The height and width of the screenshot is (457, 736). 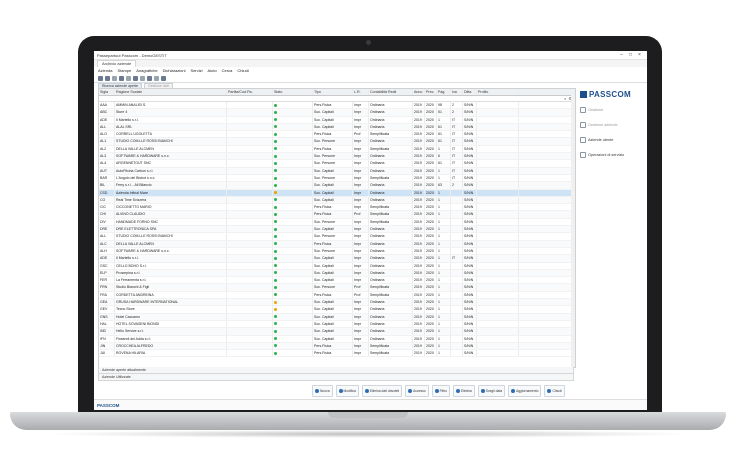 What do you see at coordinates (163, 78) in the screenshot?
I see `toolbar-help-icon` at bounding box center [163, 78].